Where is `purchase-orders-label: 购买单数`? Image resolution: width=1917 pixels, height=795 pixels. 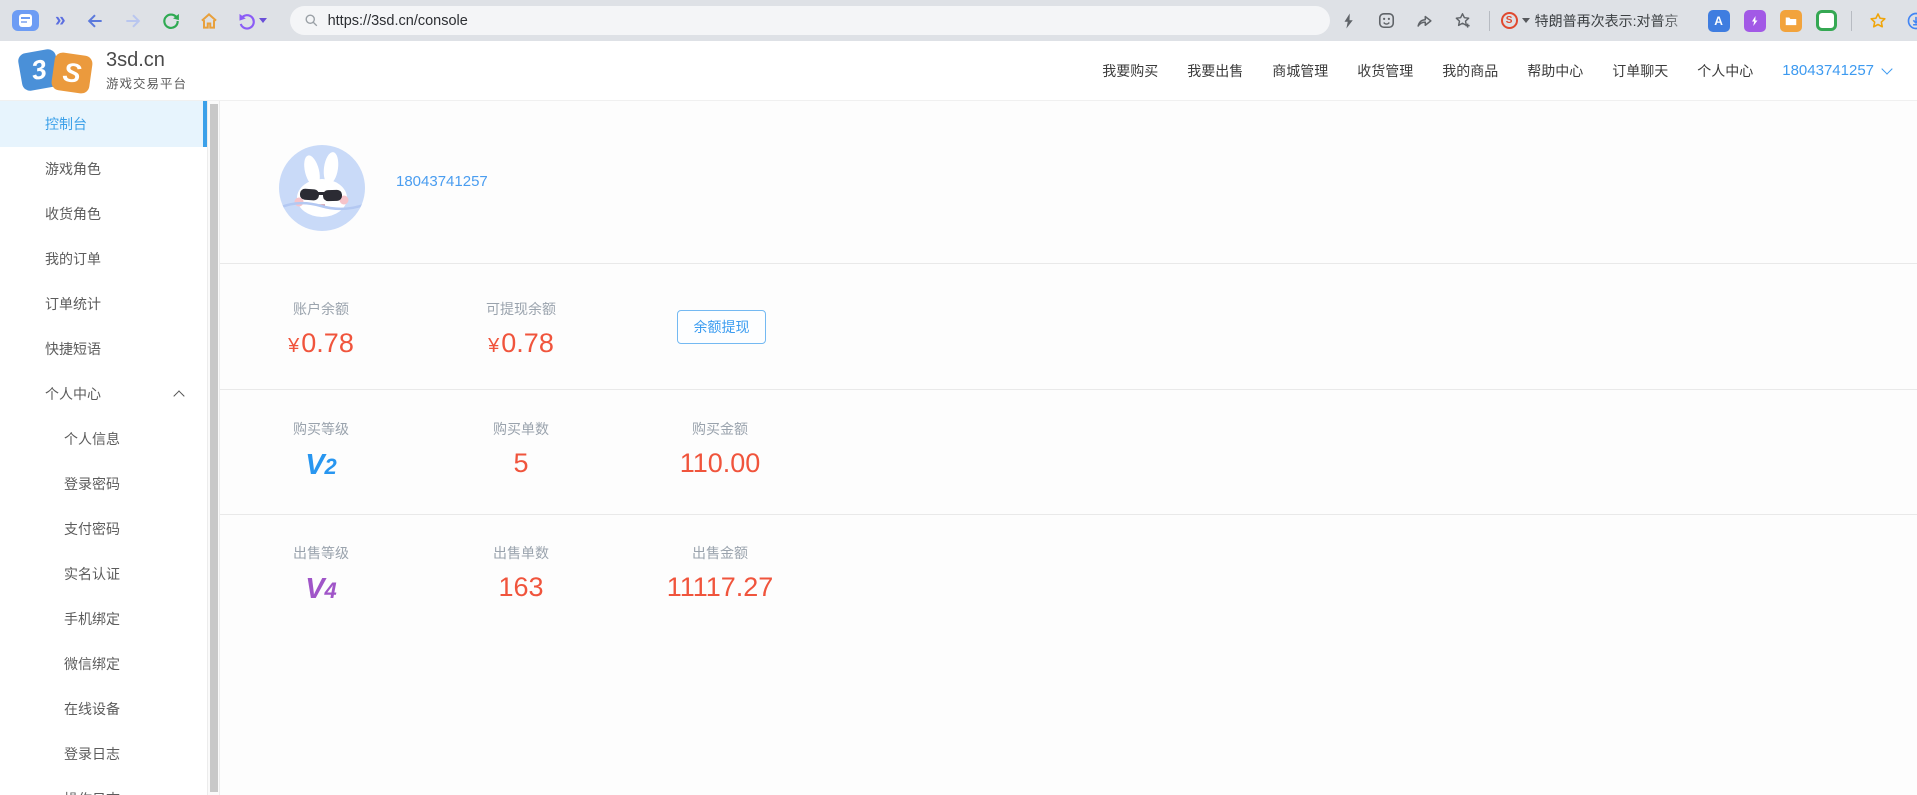
purchase-orders-label: 购买单数 is located at coordinates (521, 429).